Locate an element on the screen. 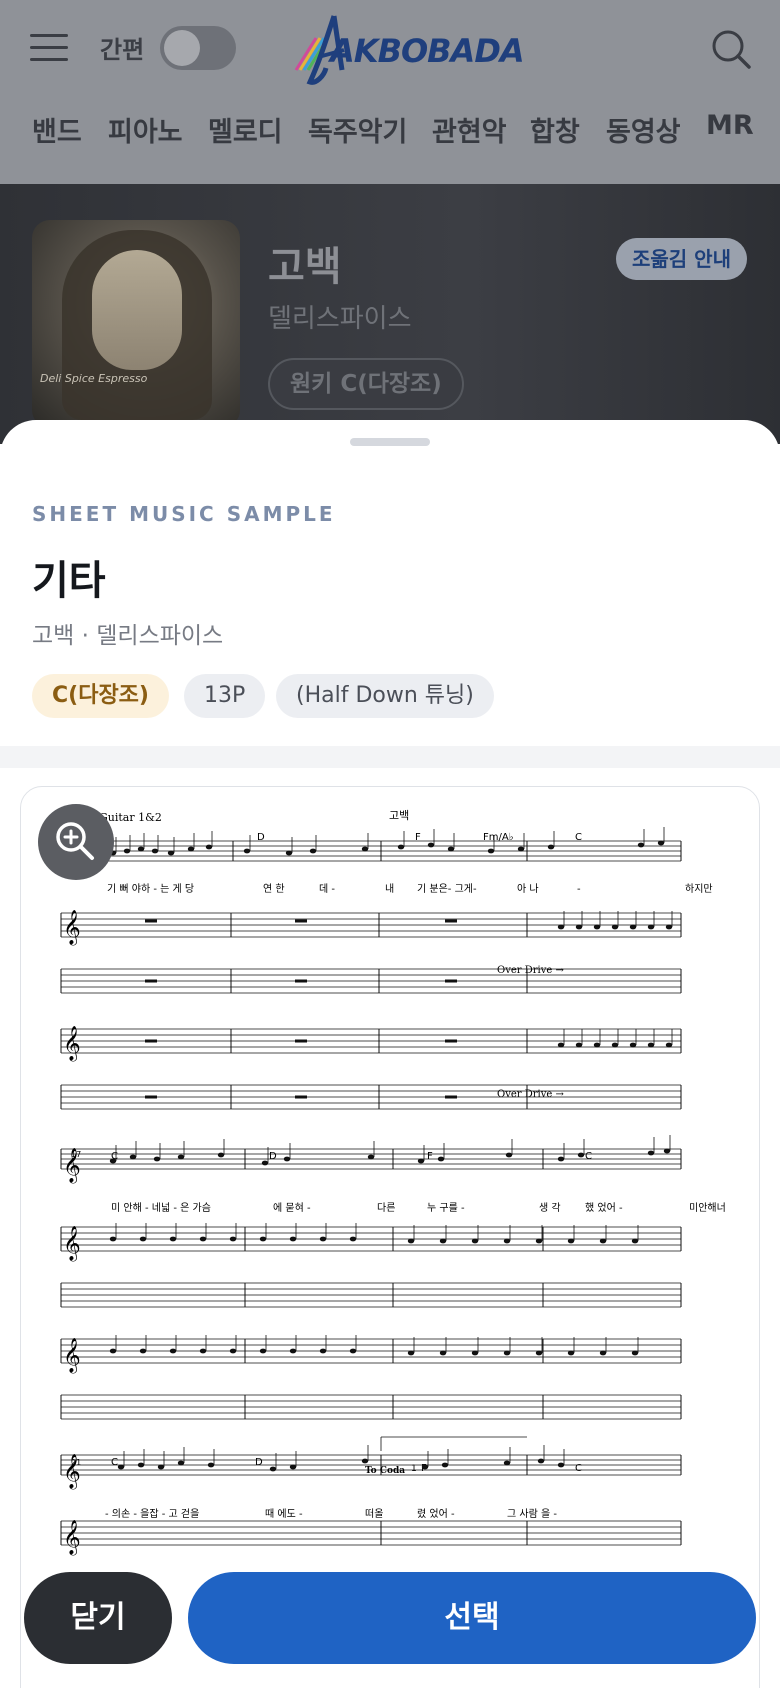  key-chip: C(다장조) is located at coordinates (100, 696).